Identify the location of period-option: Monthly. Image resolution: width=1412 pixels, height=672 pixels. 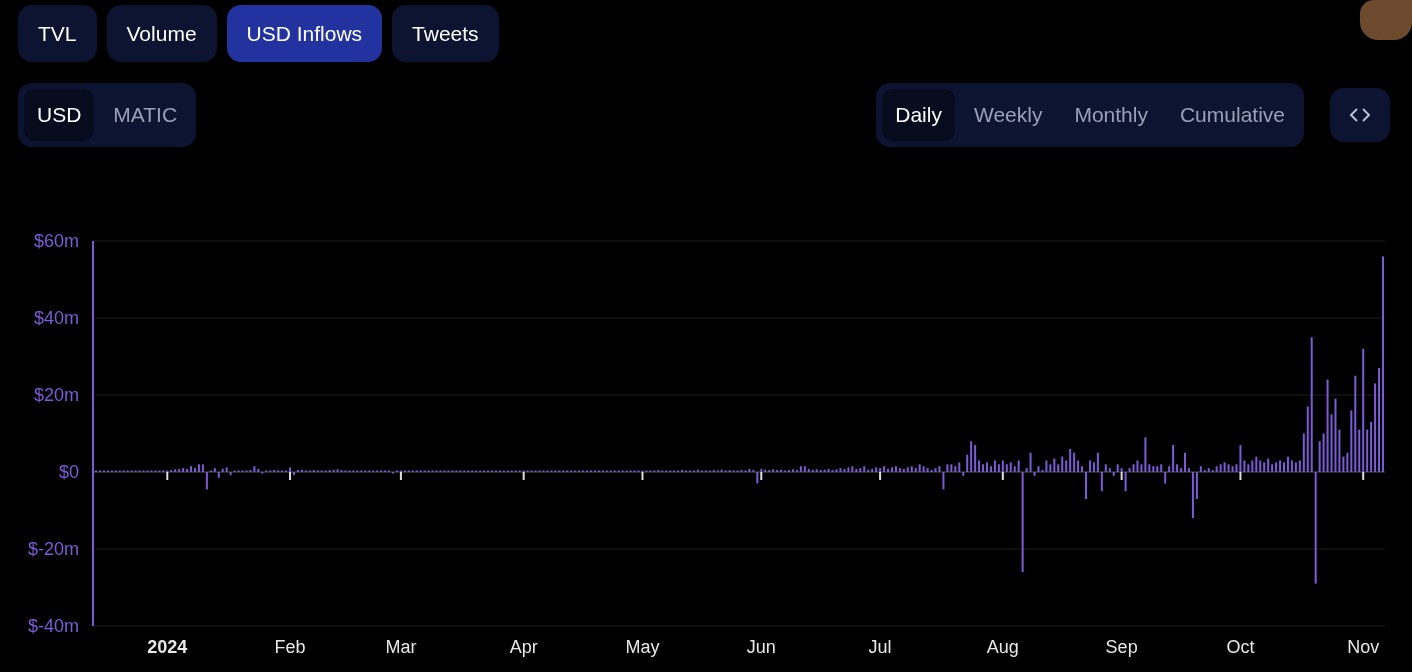
(1111, 115).